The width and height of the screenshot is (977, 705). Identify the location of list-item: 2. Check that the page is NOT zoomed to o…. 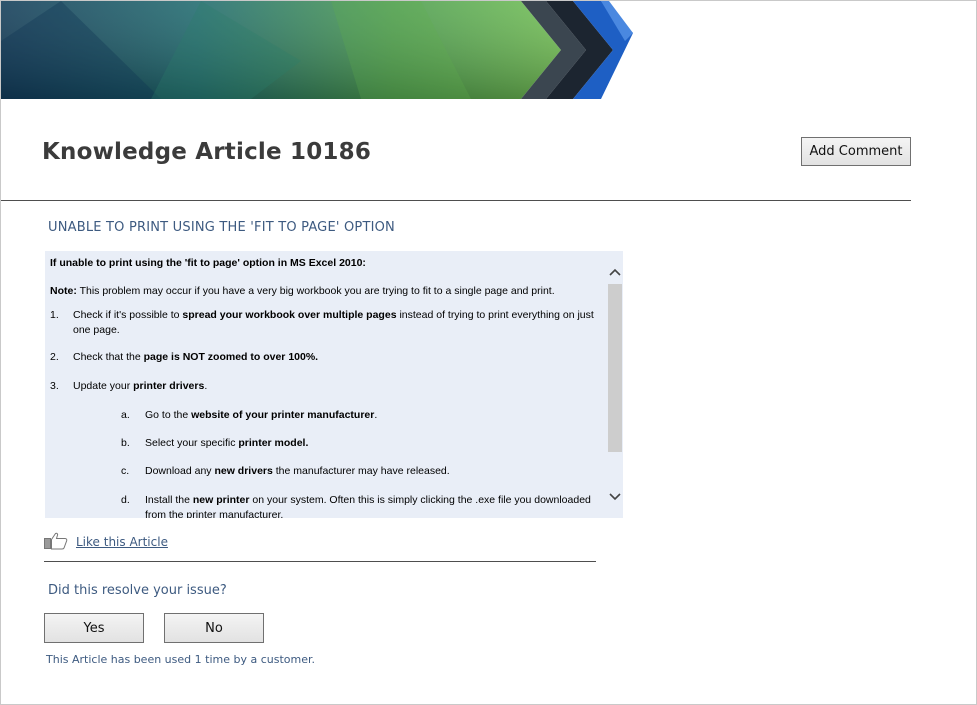
(326, 365).